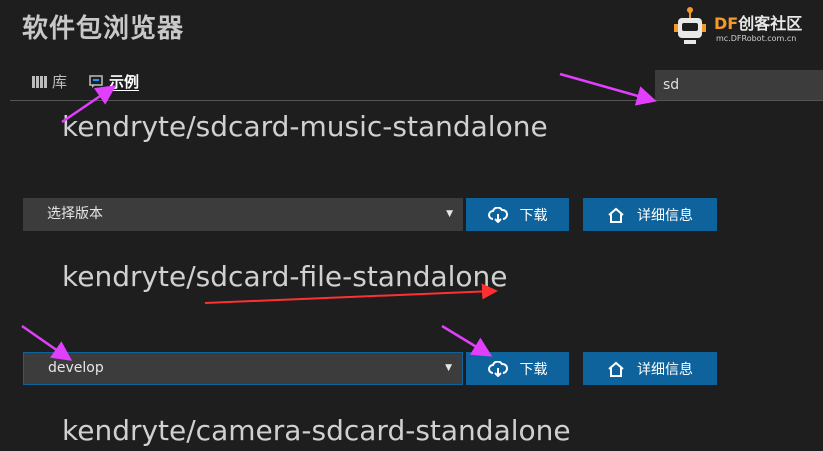 Image resolution: width=823 pixels, height=451 pixels. I want to click on version-select-value: develop, so click(76, 368).